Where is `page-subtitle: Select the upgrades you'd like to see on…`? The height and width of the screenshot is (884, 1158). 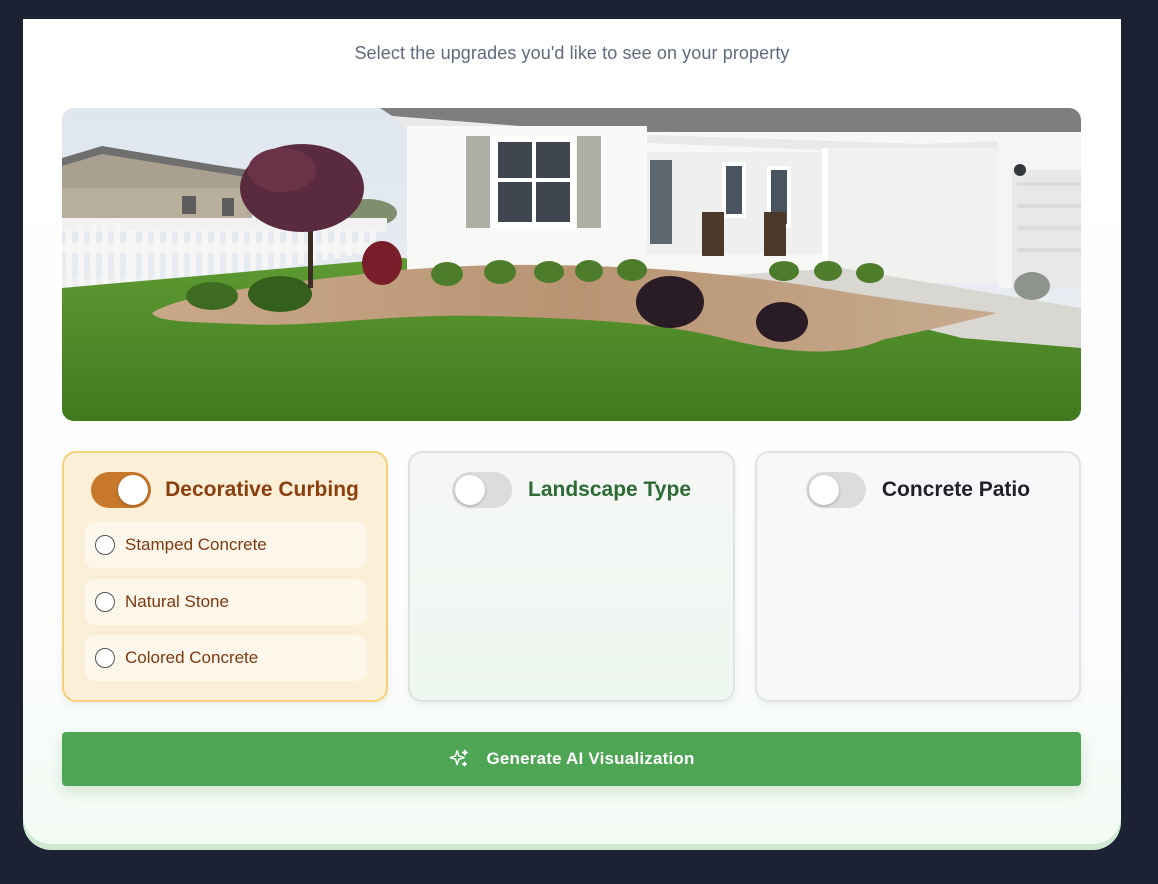 page-subtitle: Select the upgrades you'd like to see on… is located at coordinates (572, 53).